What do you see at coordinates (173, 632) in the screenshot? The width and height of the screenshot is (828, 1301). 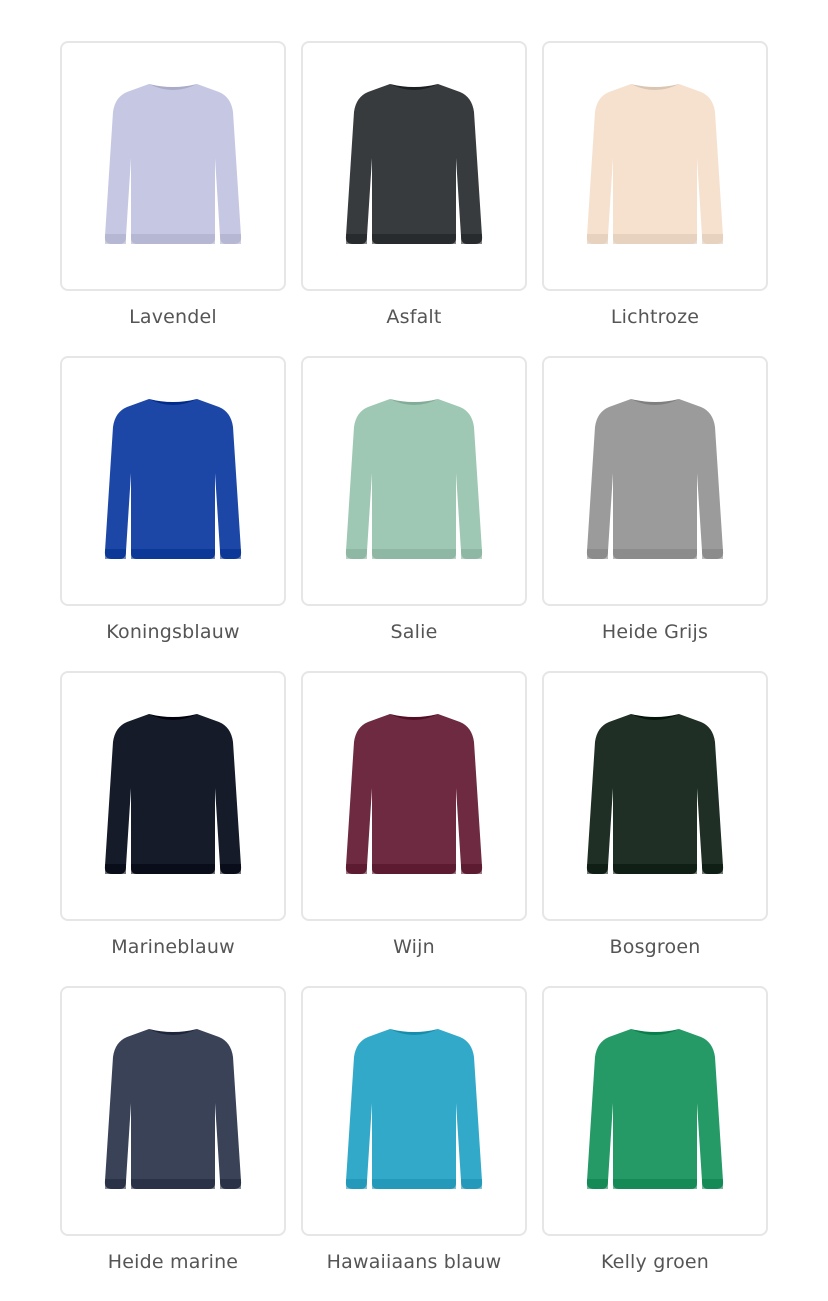 I see `swatch-label: Koningsblauw` at bounding box center [173, 632].